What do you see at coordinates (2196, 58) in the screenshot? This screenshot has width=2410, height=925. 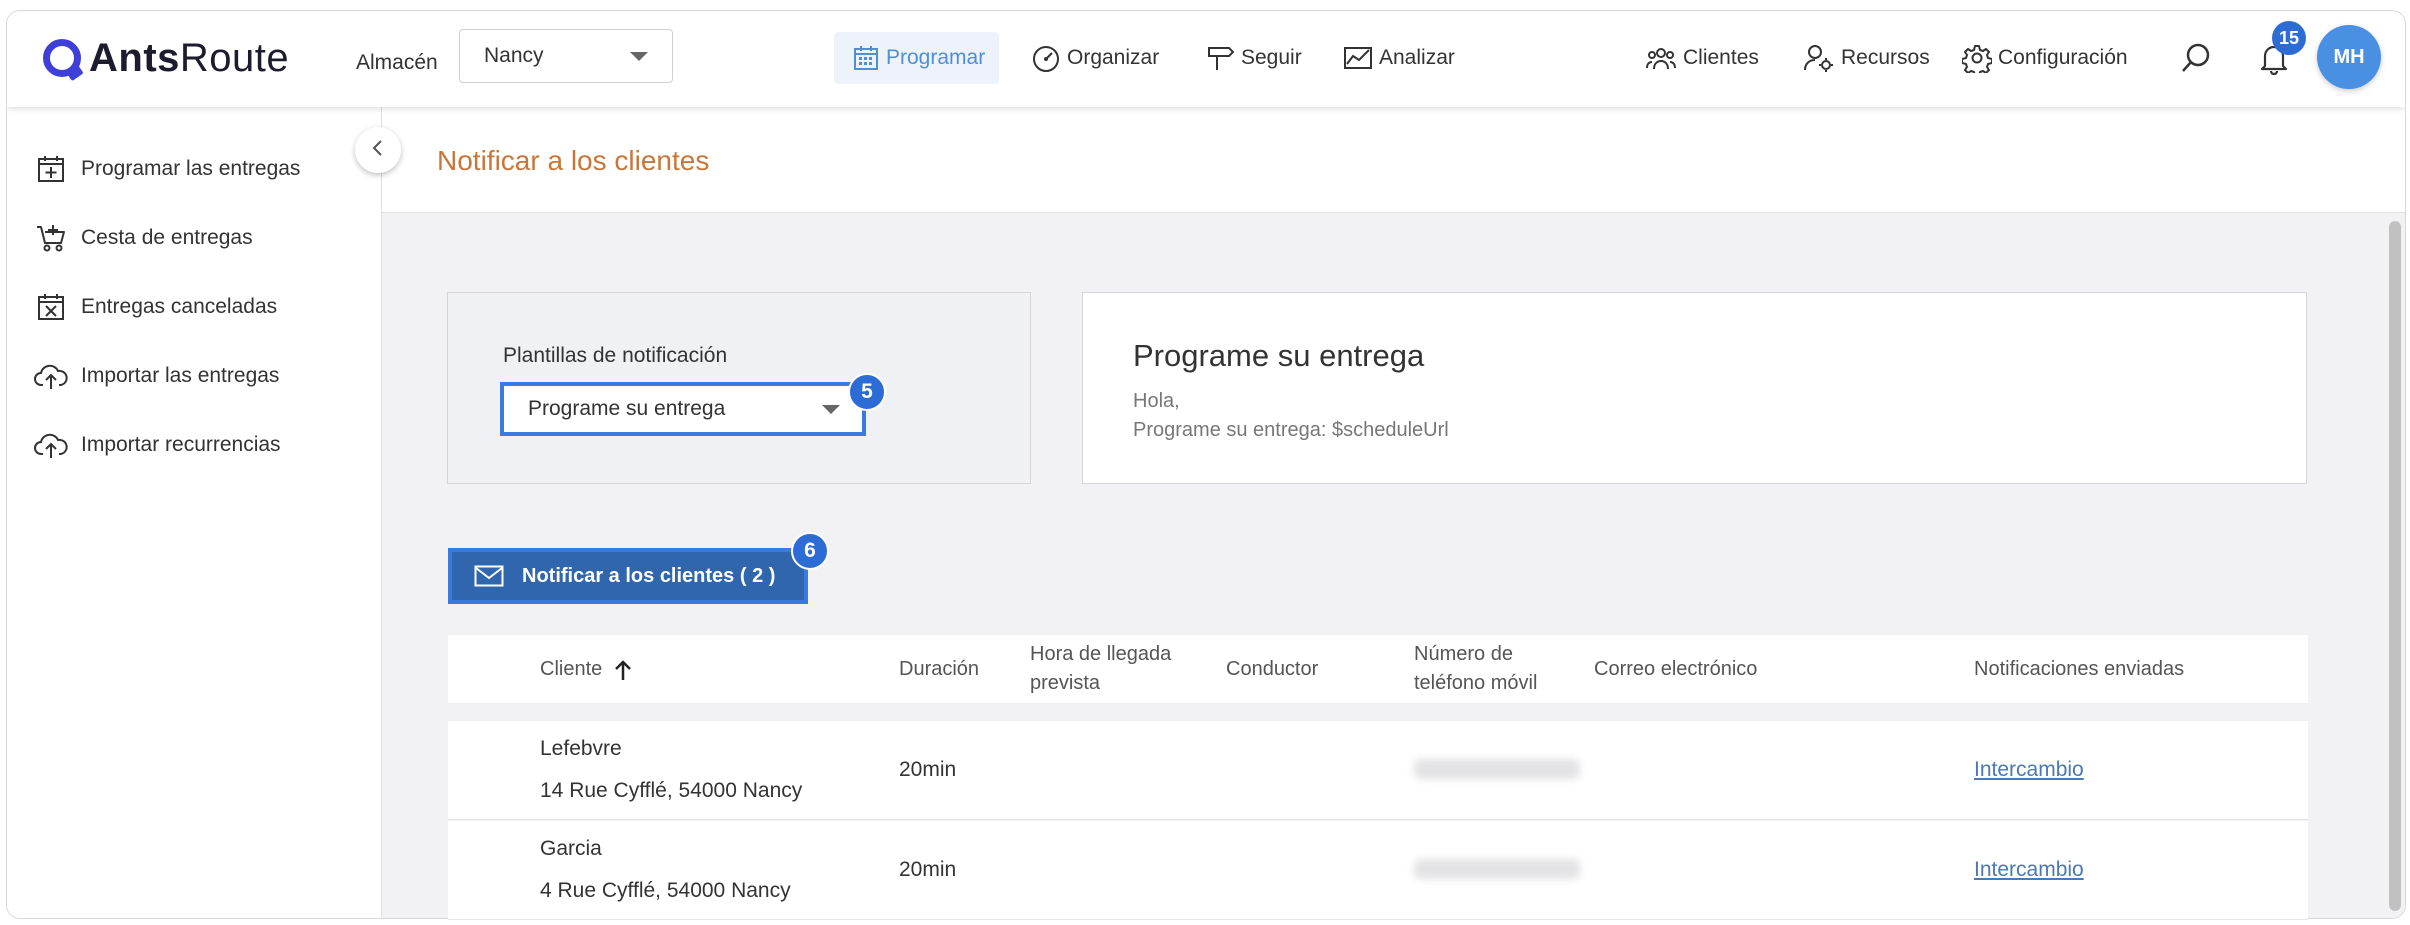 I see `search-icon` at bounding box center [2196, 58].